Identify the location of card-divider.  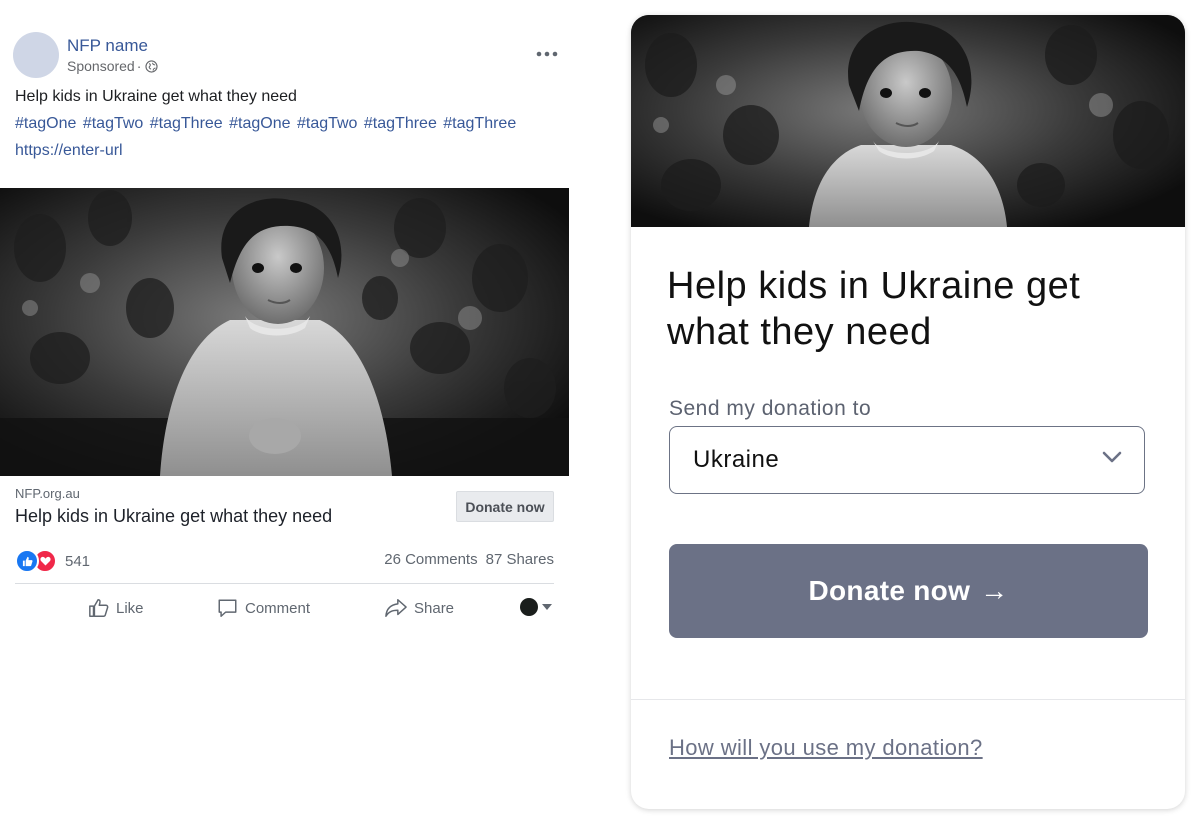
(908, 699).